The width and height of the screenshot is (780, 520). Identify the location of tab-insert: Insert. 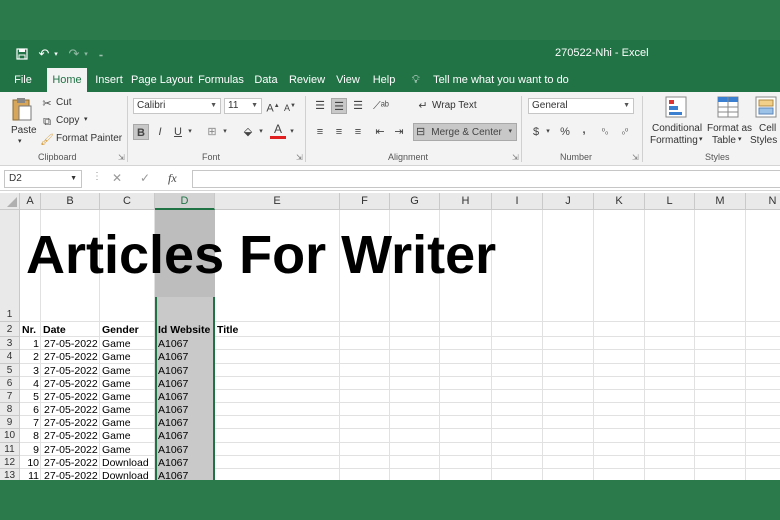
(109, 80).